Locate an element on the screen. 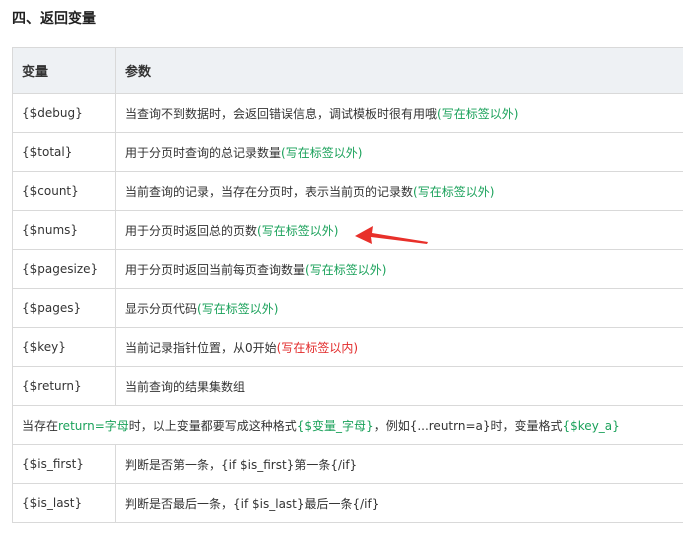 The height and width of the screenshot is (547, 683). table-row: {$total} 用于分页时查询的总记录数量(写在标签以外) is located at coordinates (347, 152).